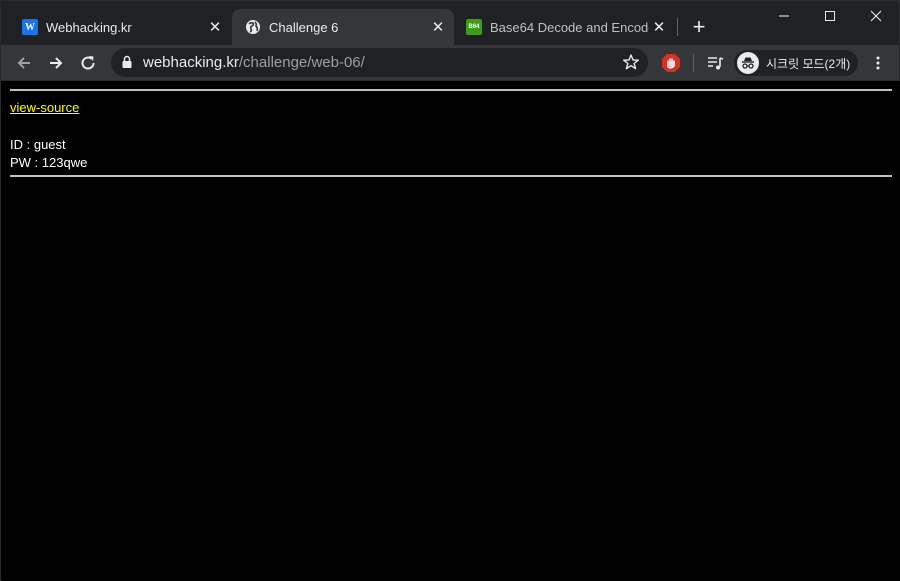 Image resolution: width=900 pixels, height=581 pixels. What do you see at coordinates (191, 62) in the screenshot?
I see `url-host: webhacking.kr` at bounding box center [191, 62].